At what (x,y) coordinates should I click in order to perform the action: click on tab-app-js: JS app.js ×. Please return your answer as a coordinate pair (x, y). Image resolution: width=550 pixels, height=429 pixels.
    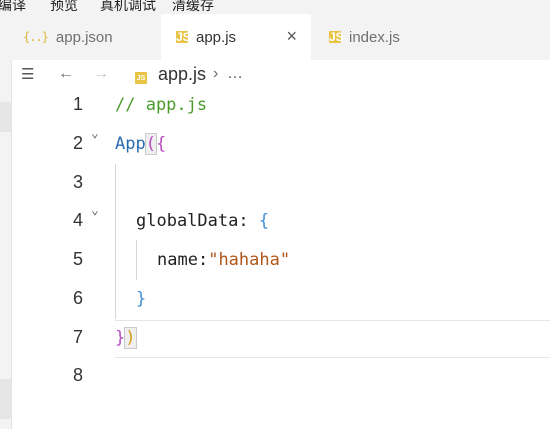
    Looking at the image, I should click on (236, 37).